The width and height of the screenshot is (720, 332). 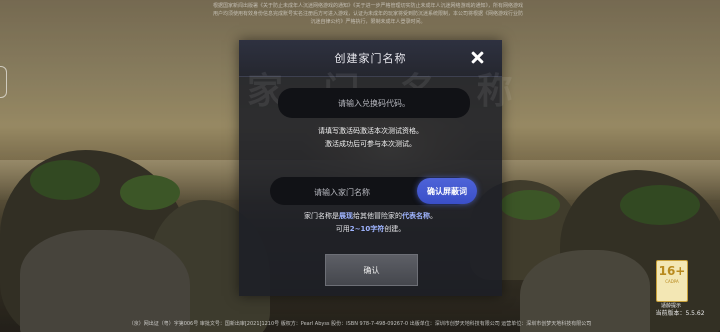 What do you see at coordinates (371, 270) in the screenshot?
I see `confirm-button: 确认` at bounding box center [371, 270].